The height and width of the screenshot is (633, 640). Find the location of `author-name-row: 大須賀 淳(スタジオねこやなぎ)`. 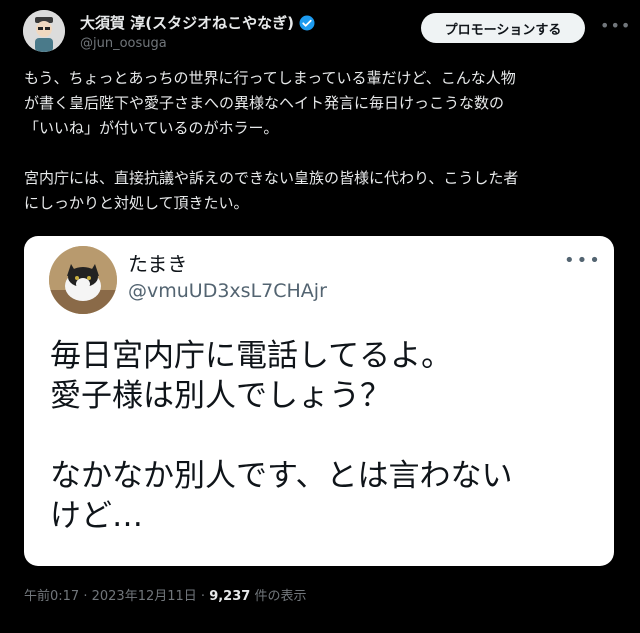

author-name-row: 大須賀 淳(スタジオねこやなぎ) is located at coordinates (198, 22).